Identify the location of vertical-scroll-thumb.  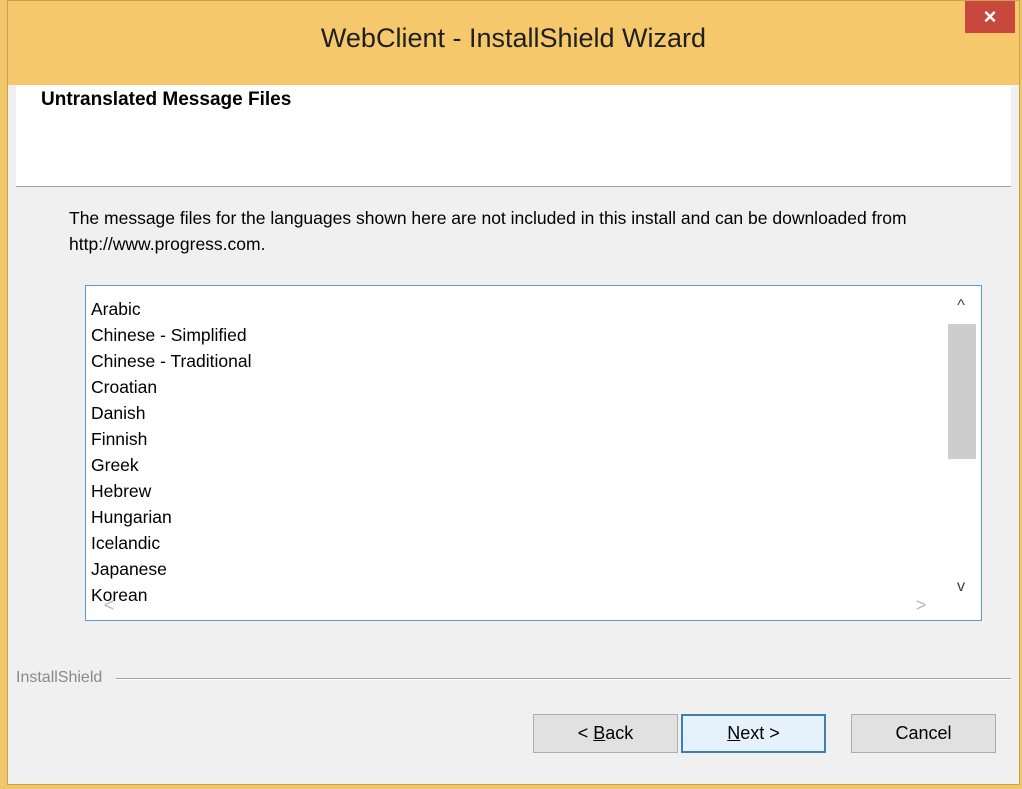
(962, 391).